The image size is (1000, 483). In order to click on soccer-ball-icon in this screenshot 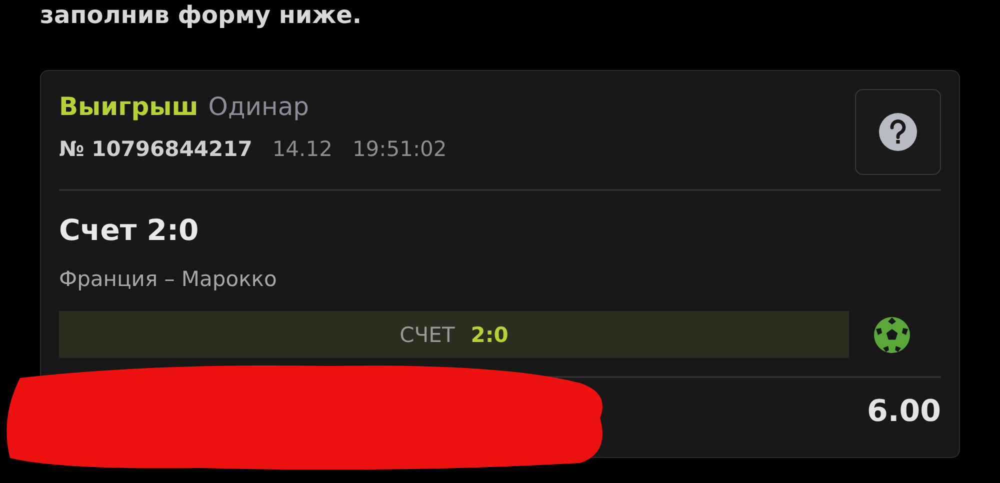, I will do `click(892, 335)`.